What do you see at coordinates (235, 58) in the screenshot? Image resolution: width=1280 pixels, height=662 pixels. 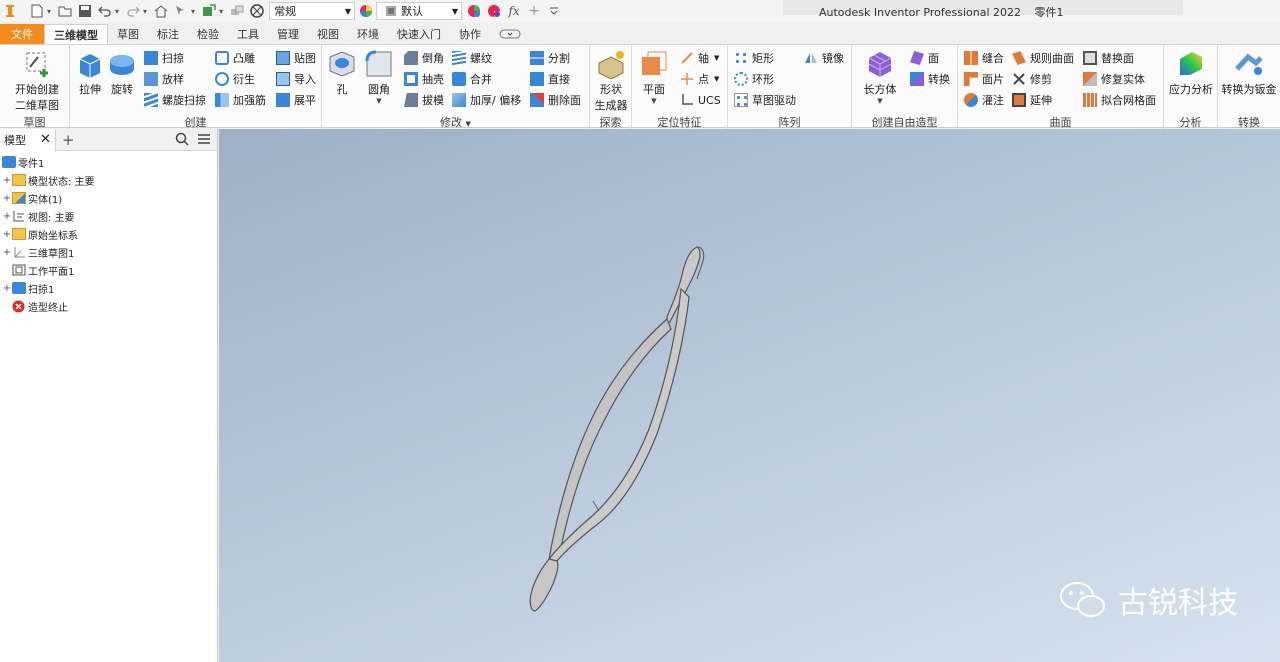 I see `emboss-button: 凸雕` at bounding box center [235, 58].